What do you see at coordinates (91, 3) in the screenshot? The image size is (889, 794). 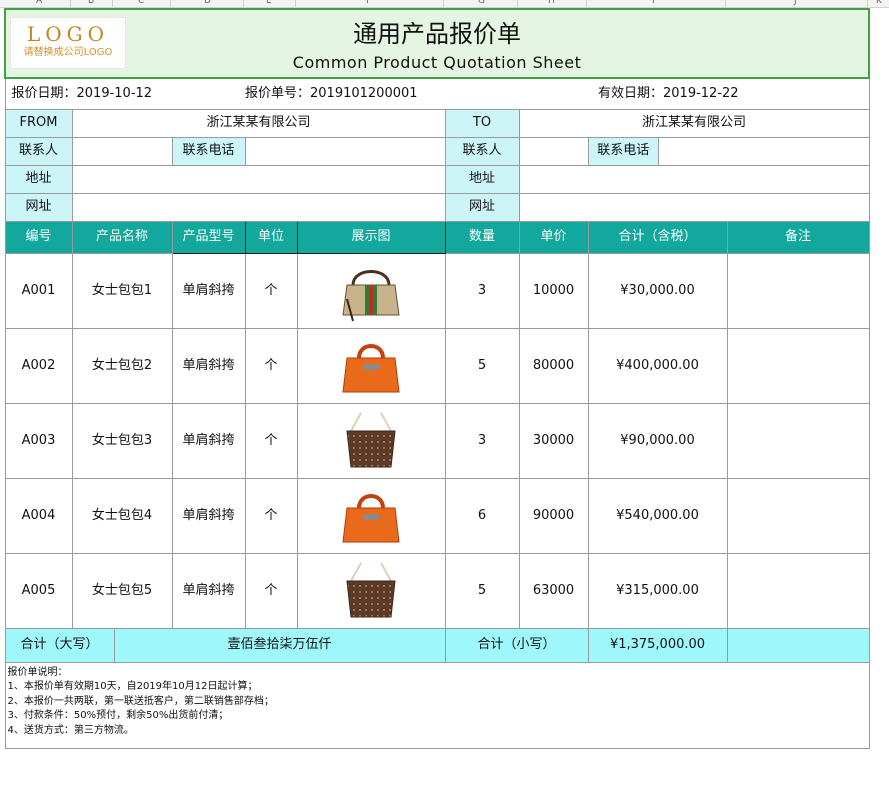 I see `column-letter: B` at bounding box center [91, 3].